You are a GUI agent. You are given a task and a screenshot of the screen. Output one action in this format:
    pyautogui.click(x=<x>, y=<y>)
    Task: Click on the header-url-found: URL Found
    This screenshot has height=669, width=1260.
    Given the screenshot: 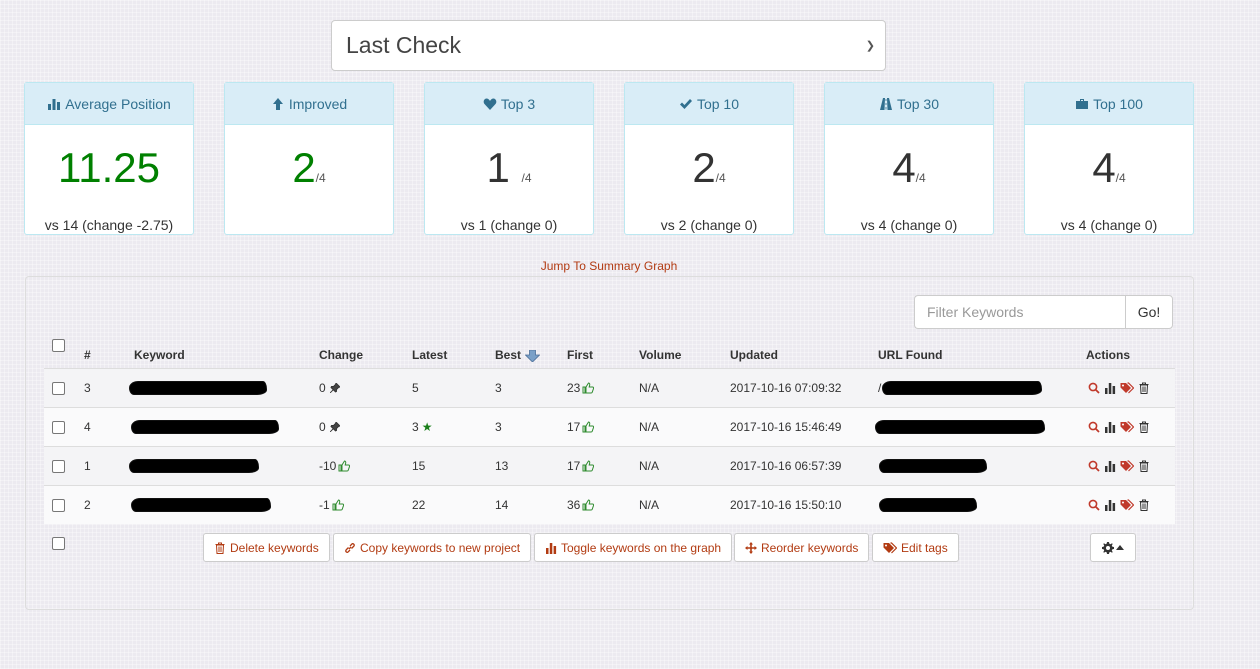 What is the action you would take?
    pyautogui.click(x=910, y=345)
    